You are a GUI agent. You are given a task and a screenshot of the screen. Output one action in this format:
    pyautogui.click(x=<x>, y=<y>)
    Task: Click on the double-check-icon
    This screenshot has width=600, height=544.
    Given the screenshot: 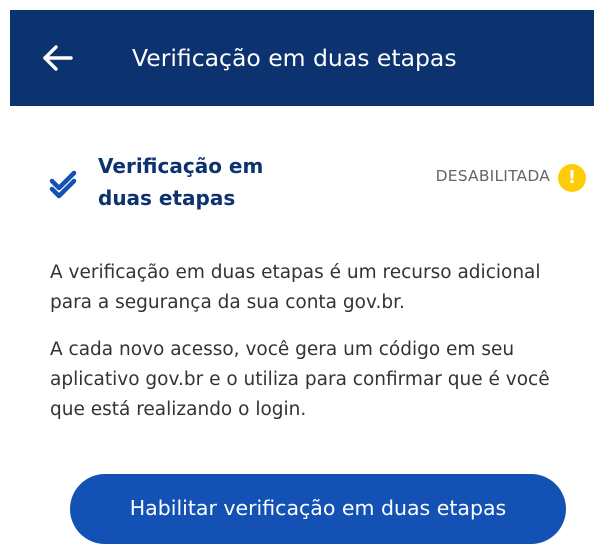 What is the action you would take?
    pyautogui.click(x=64, y=184)
    